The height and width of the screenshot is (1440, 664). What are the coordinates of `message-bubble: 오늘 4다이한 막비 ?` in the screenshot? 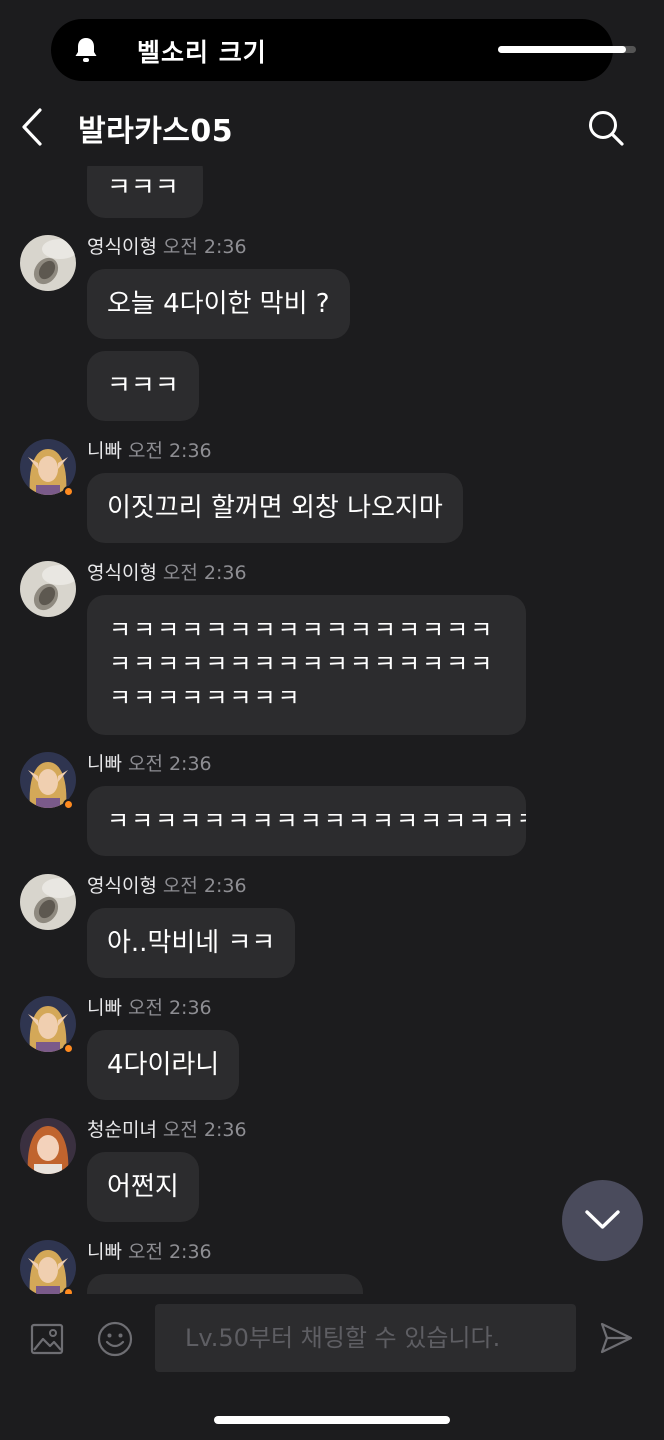 It's located at (218, 304).